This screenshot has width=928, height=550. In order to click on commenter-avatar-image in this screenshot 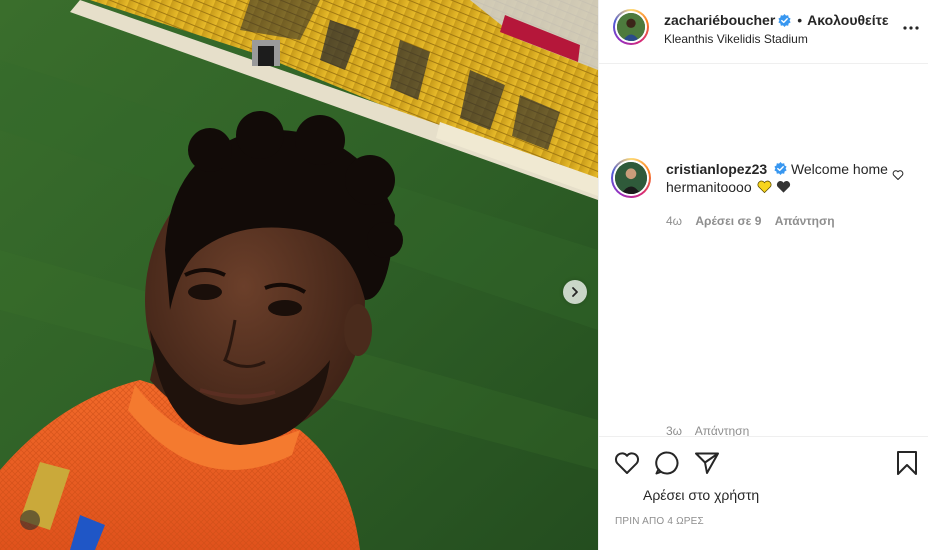, I will do `click(631, 178)`.